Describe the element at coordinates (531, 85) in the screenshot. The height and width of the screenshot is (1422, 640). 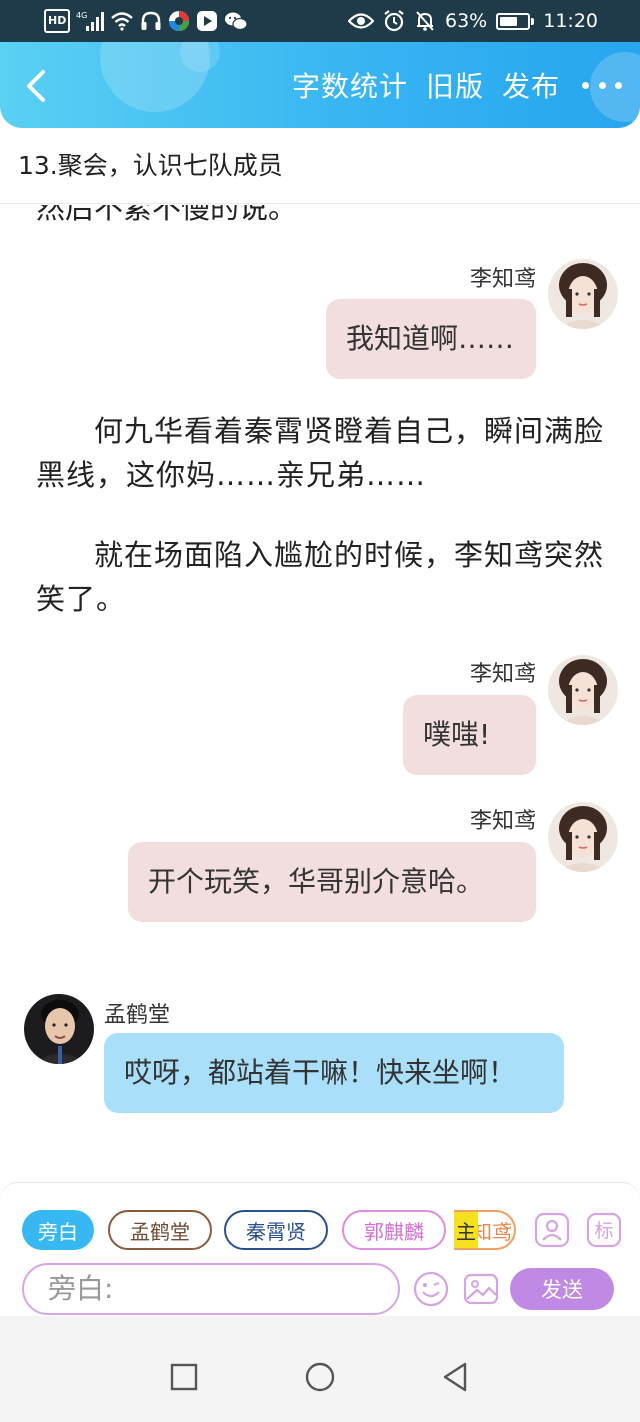
I see `publish-button: 发布` at that location.